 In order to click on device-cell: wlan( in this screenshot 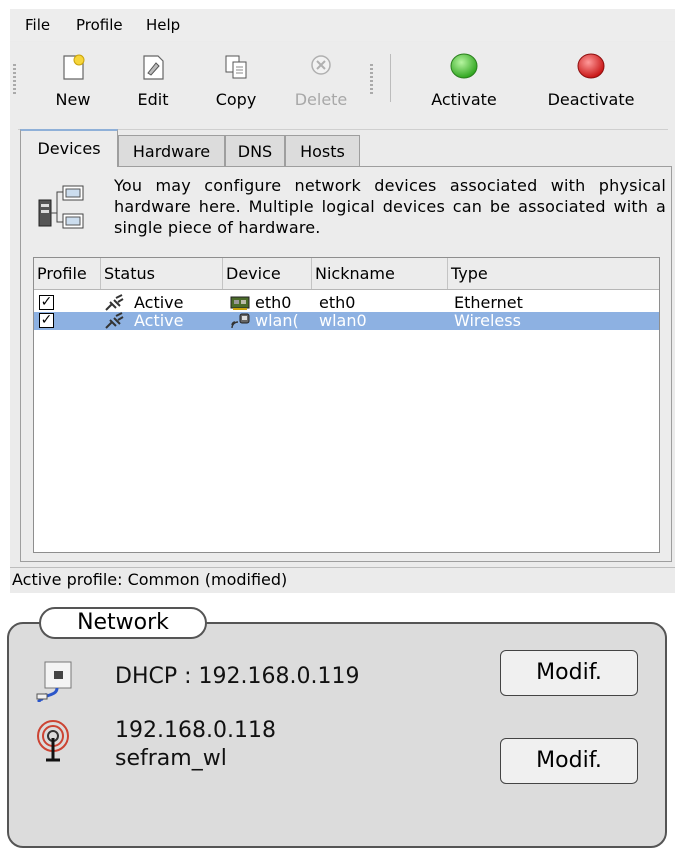, I will do `click(277, 321)`.